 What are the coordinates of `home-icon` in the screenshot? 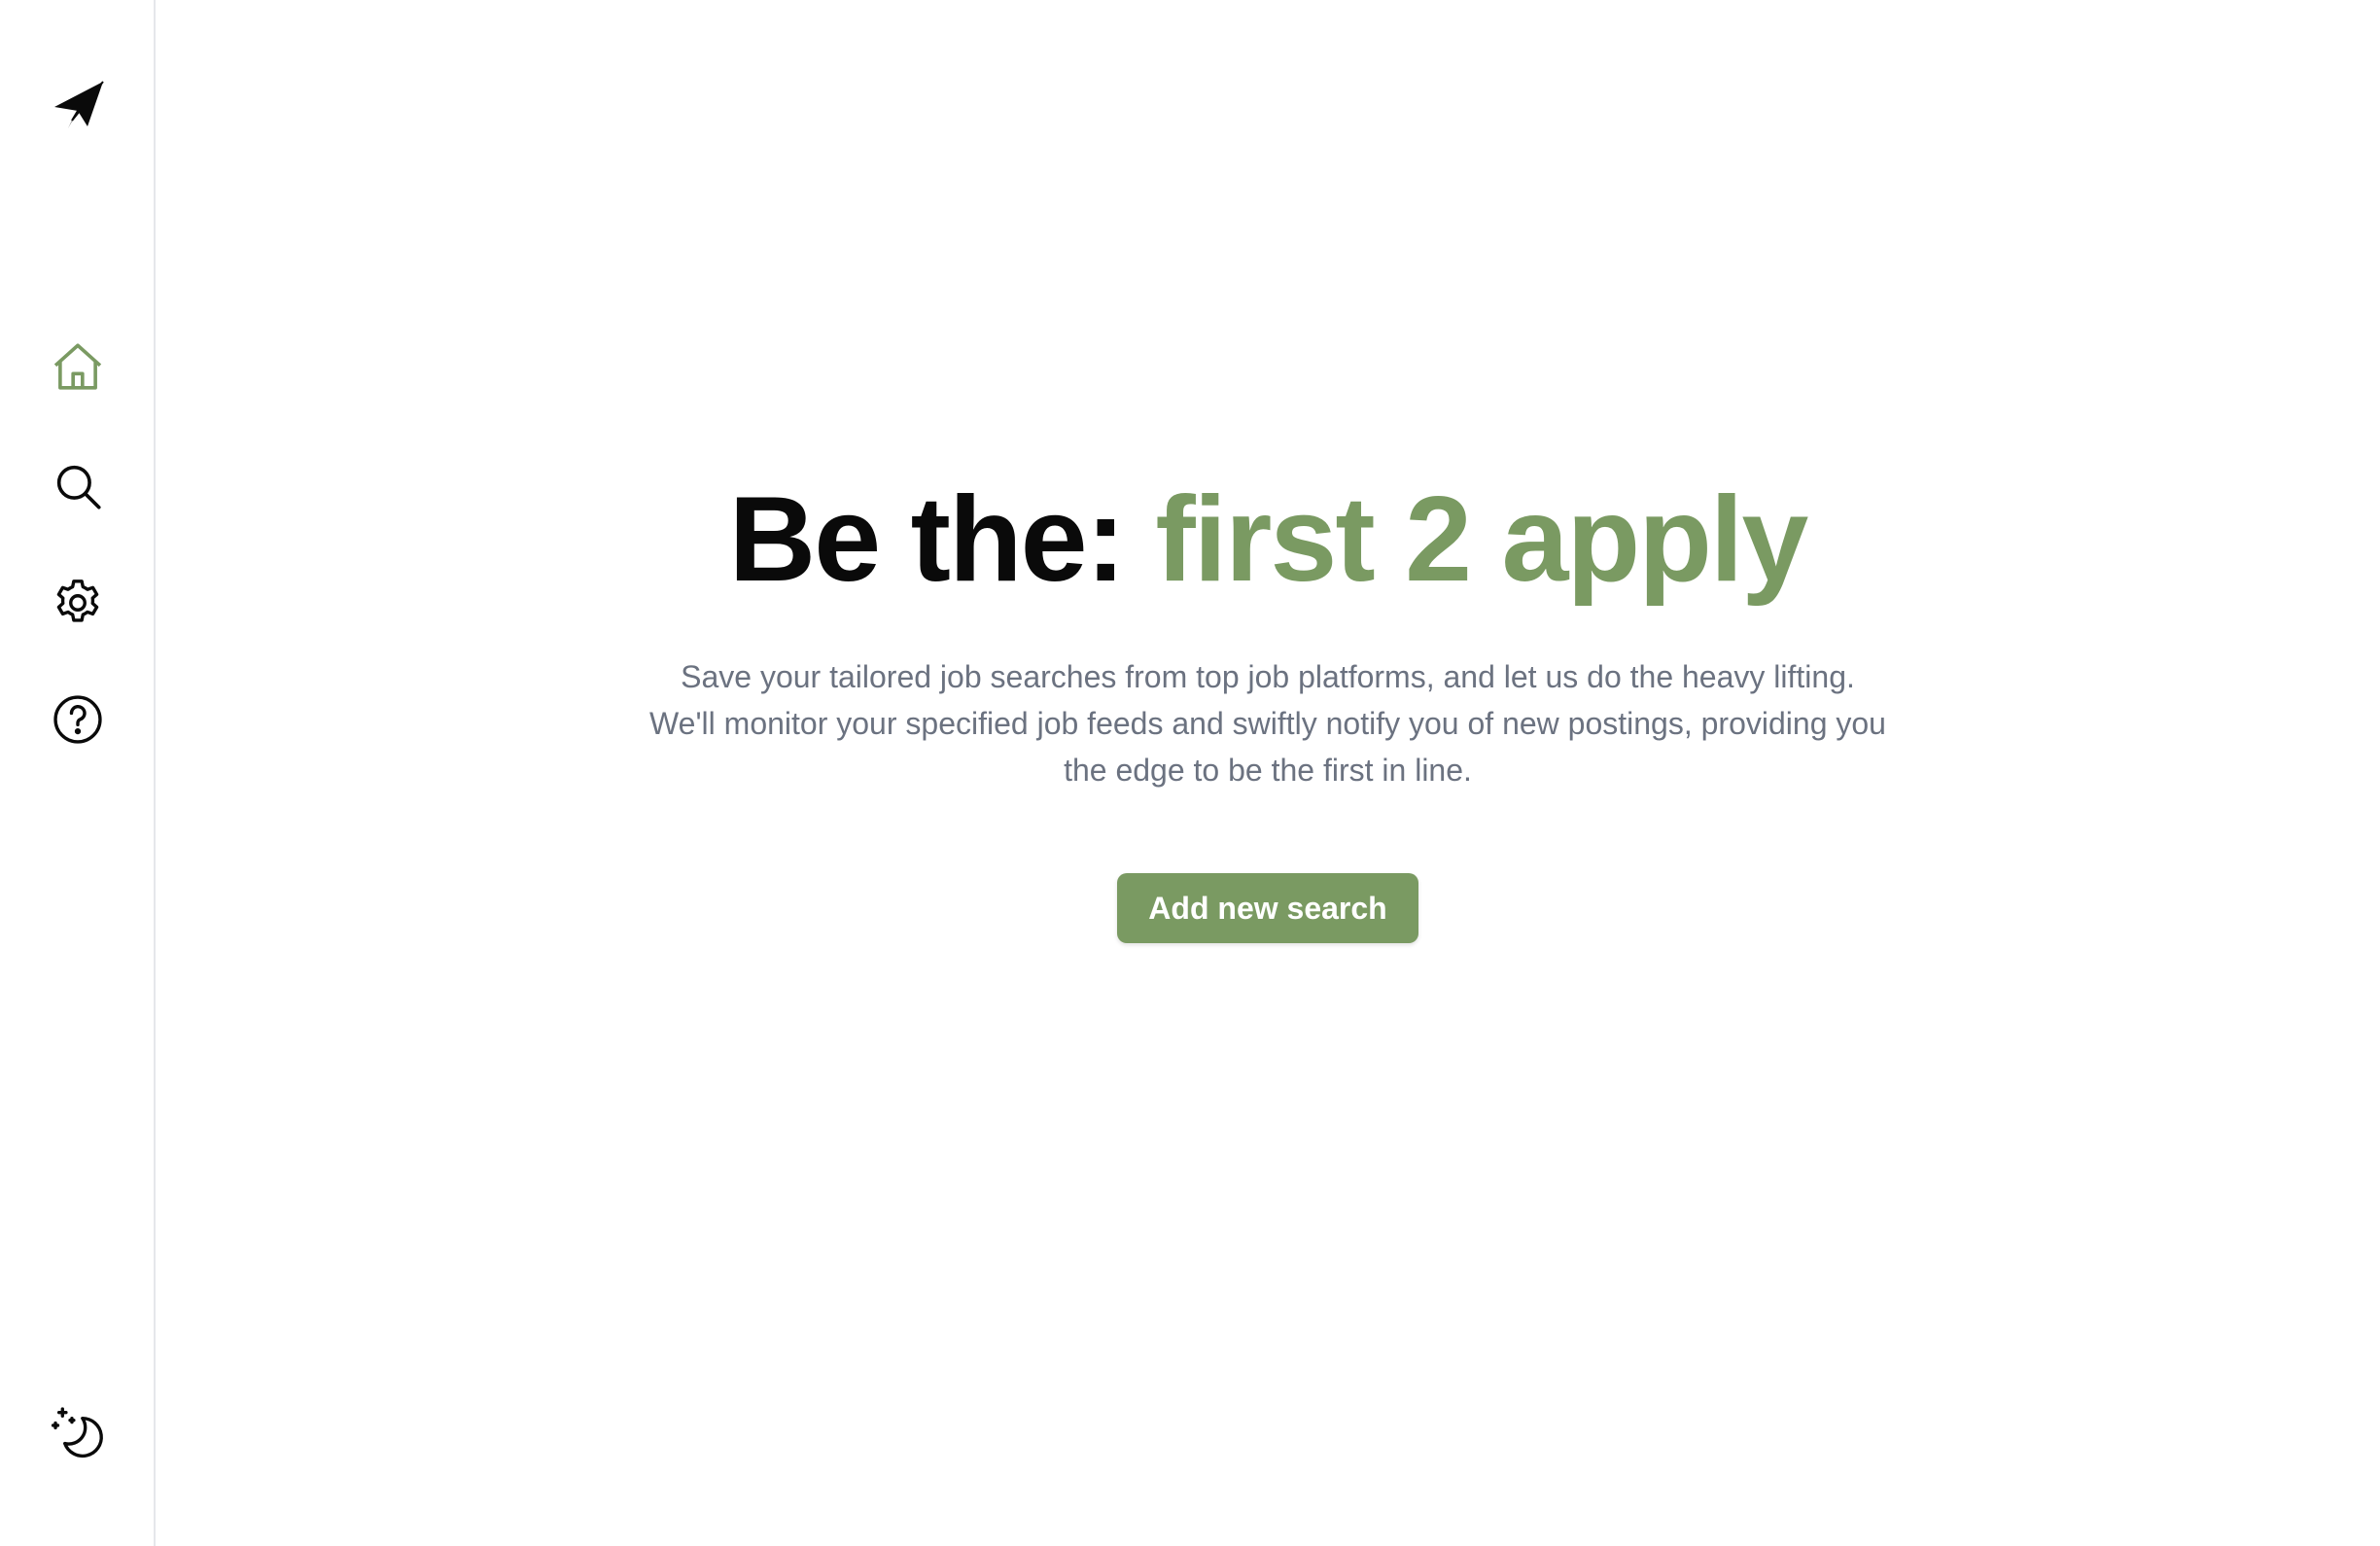 It's located at (77, 366).